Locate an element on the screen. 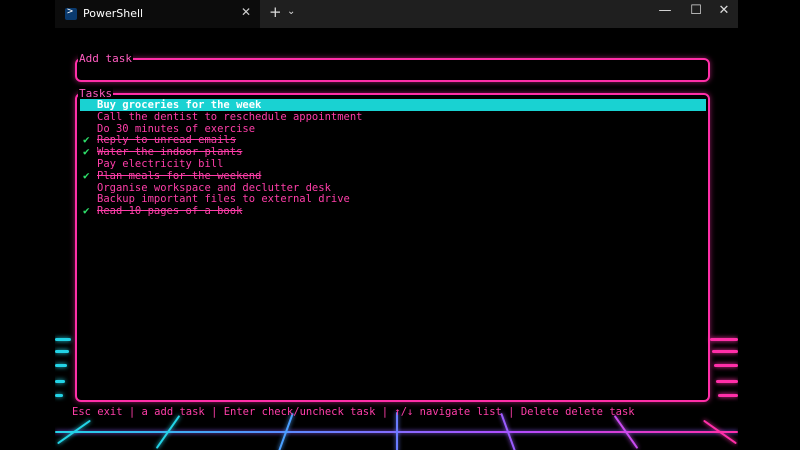 The image size is (800, 450). task-label: Organise workspace and declutter desk is located at coordinates (214, 187).